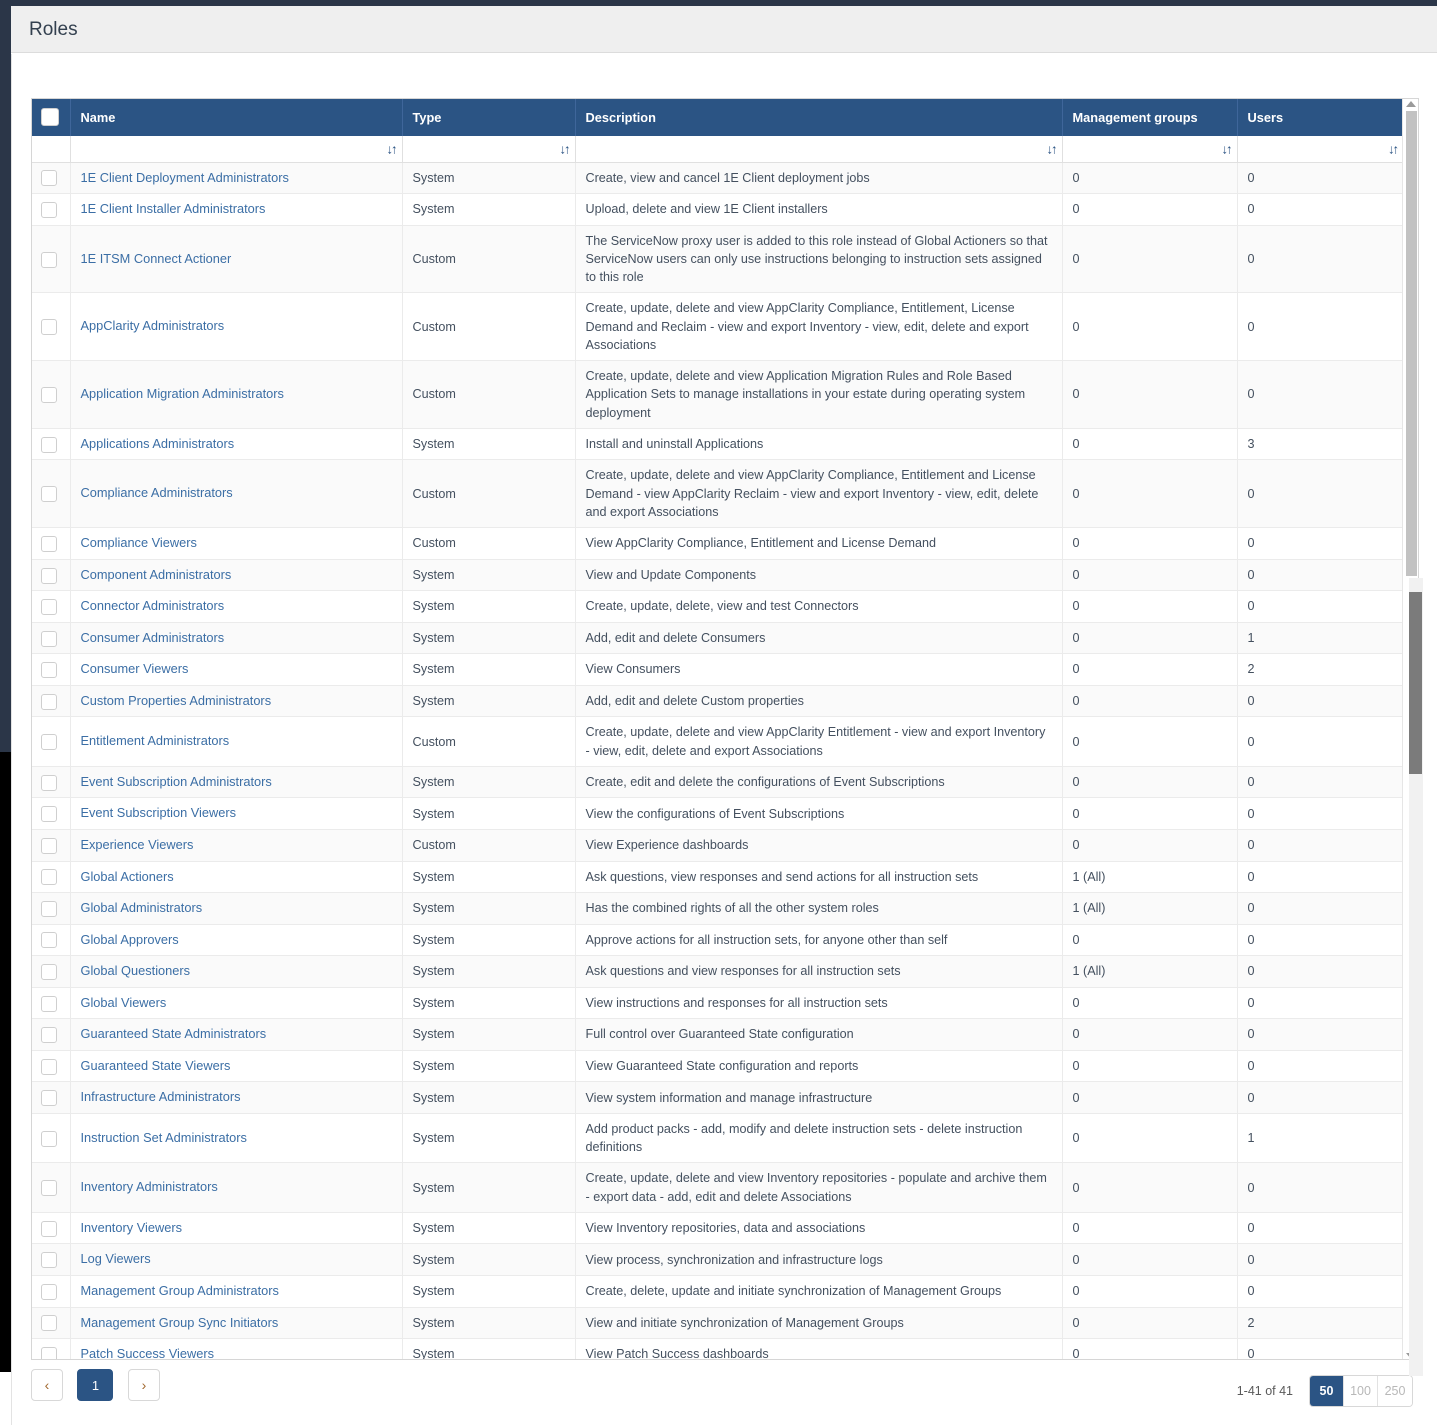 The width and height of the screenshot is (1437, 1425). Describe the element at coordinates (139, 542) in the screenshot. I see `role-name-link: Compliance Viewers` at that location.